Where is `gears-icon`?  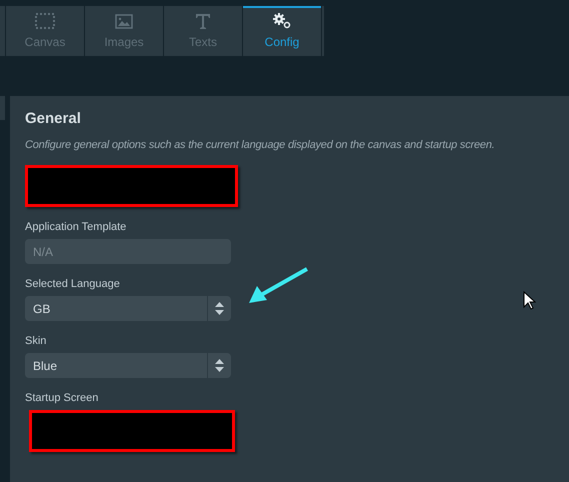
gears-icon is located at coordinates (282, 21).